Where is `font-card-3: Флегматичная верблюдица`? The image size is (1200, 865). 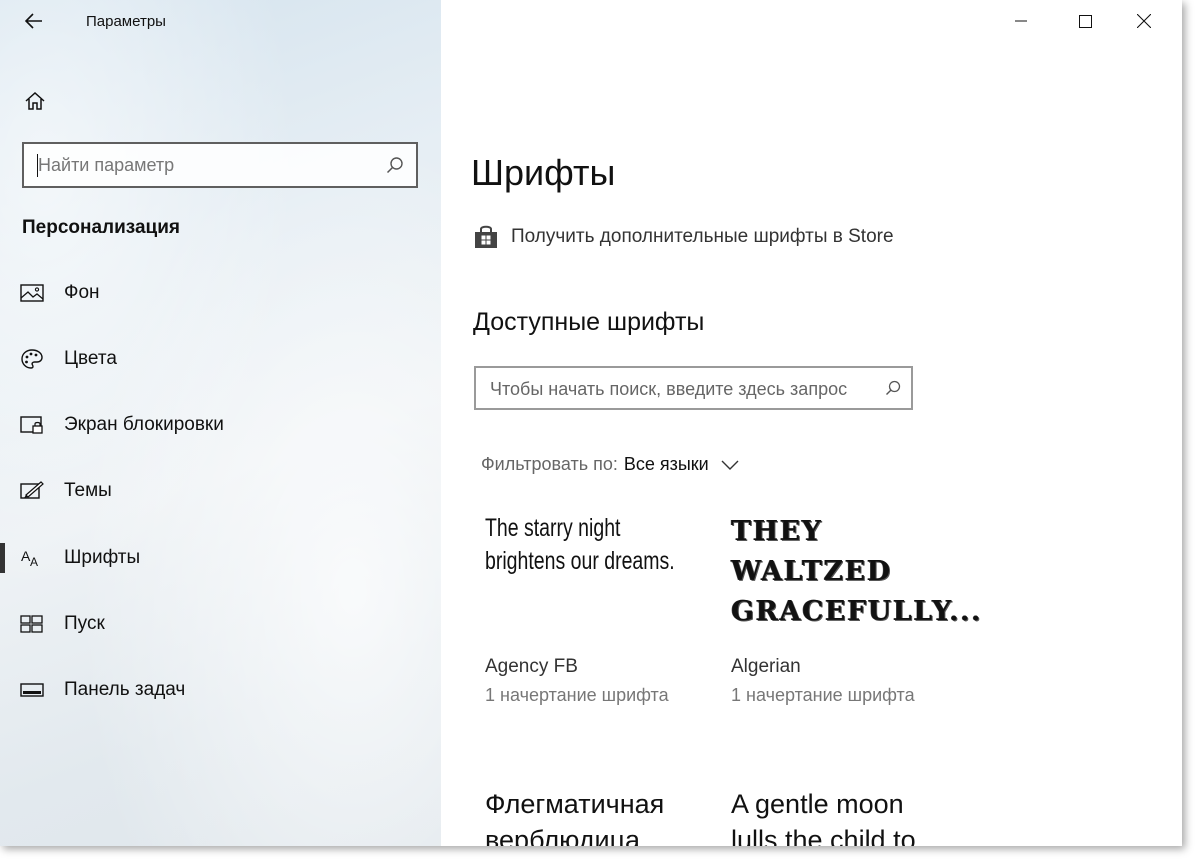
font-card-3: Флегматичная верблюдица is located at coordinates (600, 816).